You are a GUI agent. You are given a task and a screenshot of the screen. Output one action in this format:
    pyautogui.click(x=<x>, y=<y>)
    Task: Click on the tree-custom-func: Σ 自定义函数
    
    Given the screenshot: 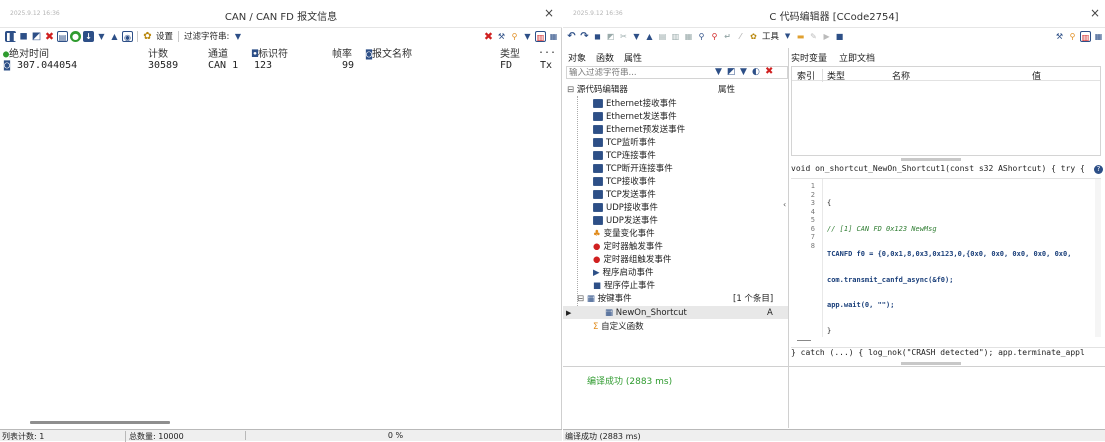 What is the action you would take?
    pyautogui.click(x=618, y=327)
    